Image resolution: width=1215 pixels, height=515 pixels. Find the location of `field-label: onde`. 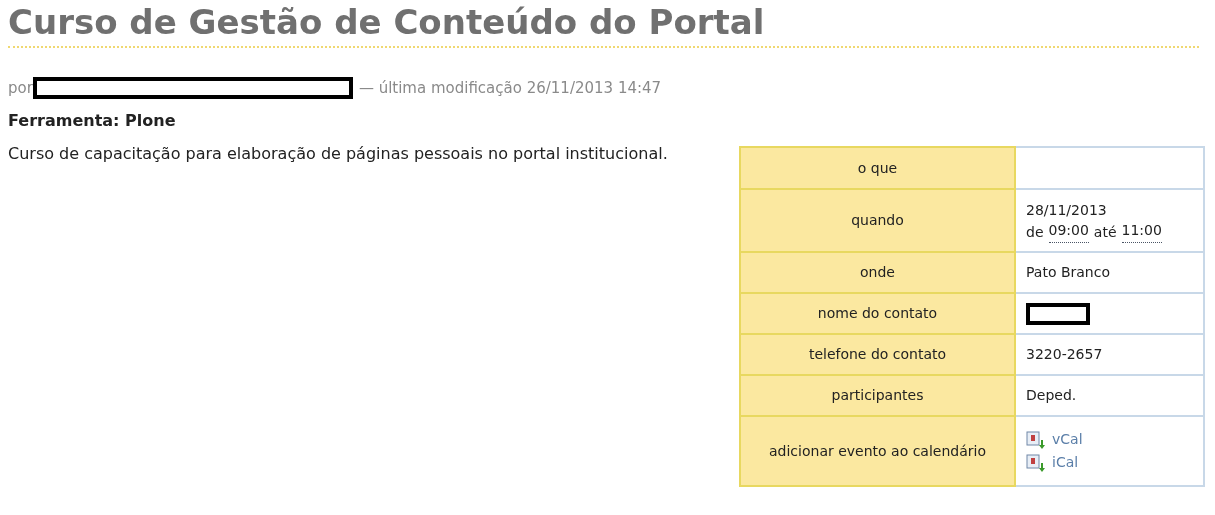

field-label: onde is located at coordinates (877, 272).